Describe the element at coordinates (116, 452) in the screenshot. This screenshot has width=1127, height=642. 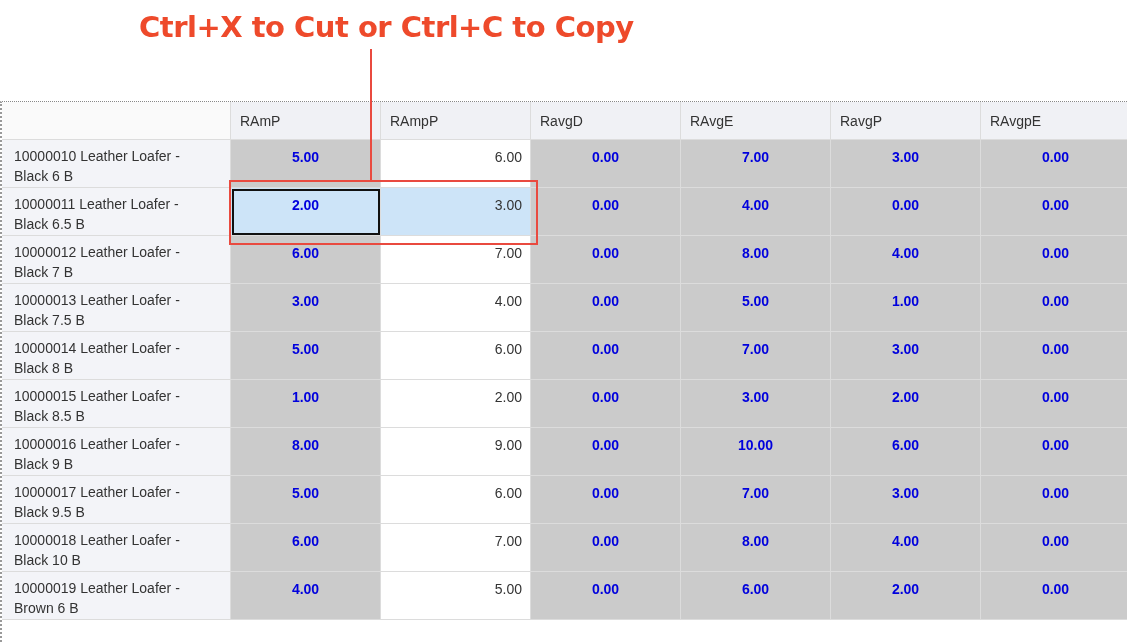
I see `row-header: 10000016 Leather Loafer - Black 9 B` at that location.